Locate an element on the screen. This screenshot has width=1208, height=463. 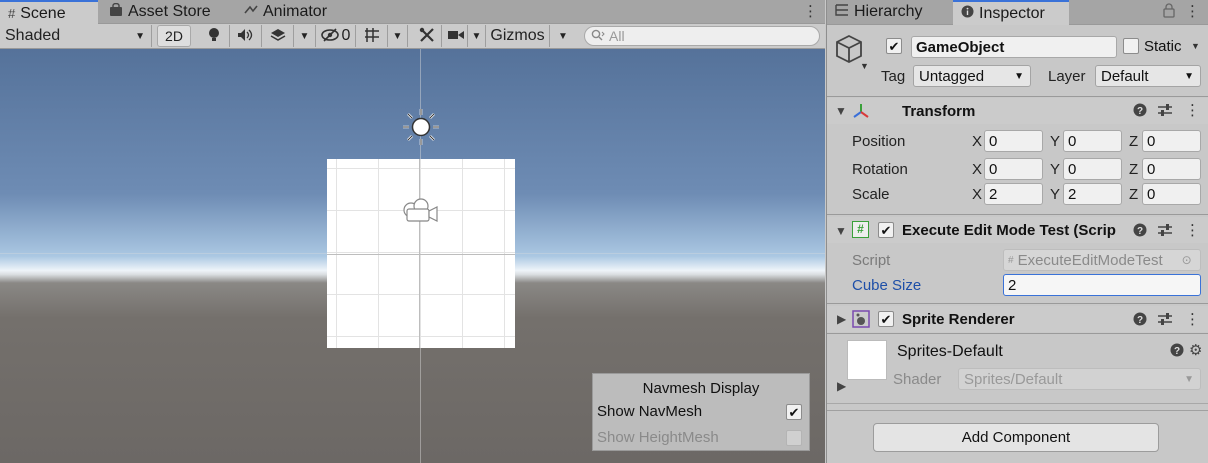
transform-header: ▼ Transform ? ⋮ is located at coordinates (1017, 111).